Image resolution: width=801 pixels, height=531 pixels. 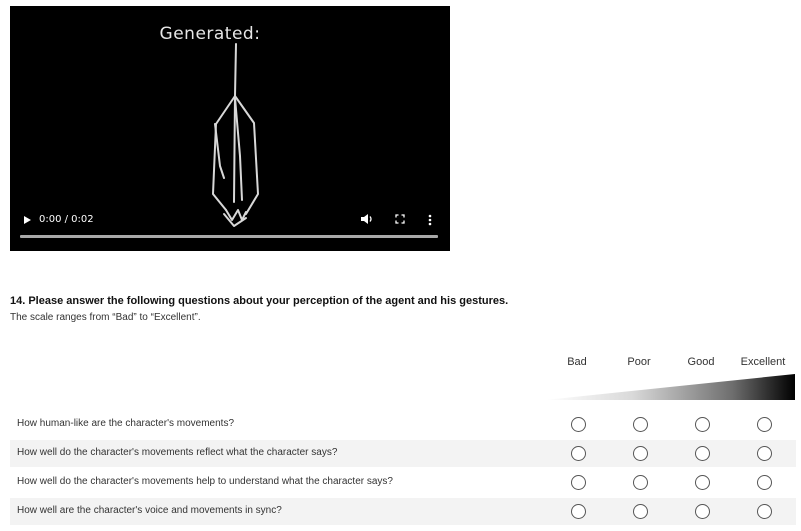 What do you see at coordinates (400, 219) in the screenshot?
I see `fullscreen-icon` at bounding box center [400, 219].